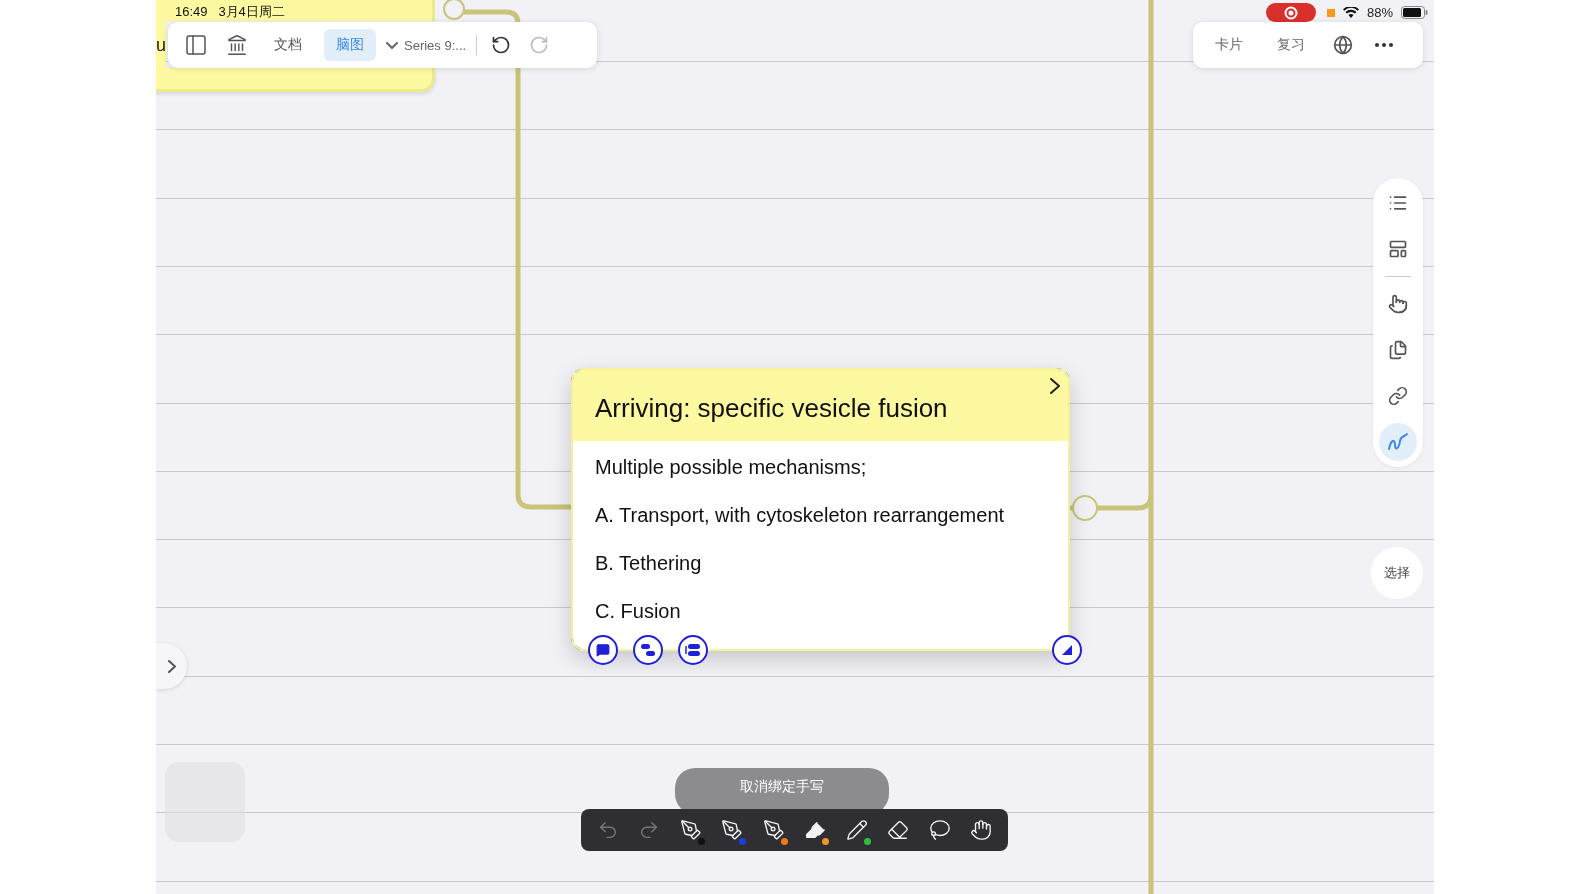 This screenshot has height=894, width=1589. I want to click on link-icon, so click(1398, 396).